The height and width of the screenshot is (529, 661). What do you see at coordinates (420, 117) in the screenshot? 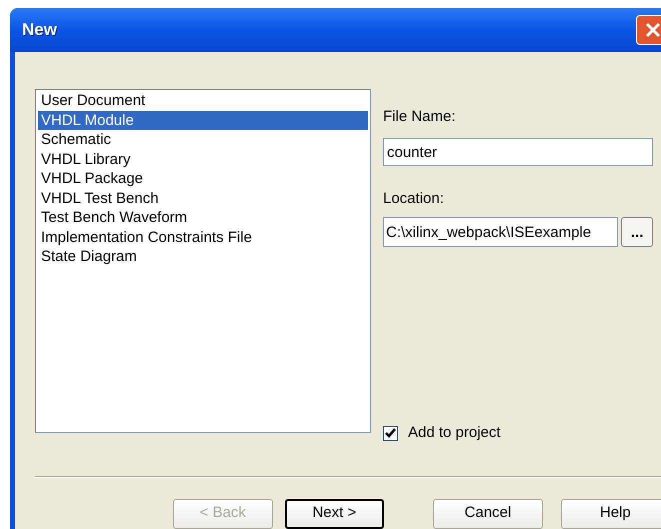
I see `field-label: File Name:` at bounding box center [420, 117].